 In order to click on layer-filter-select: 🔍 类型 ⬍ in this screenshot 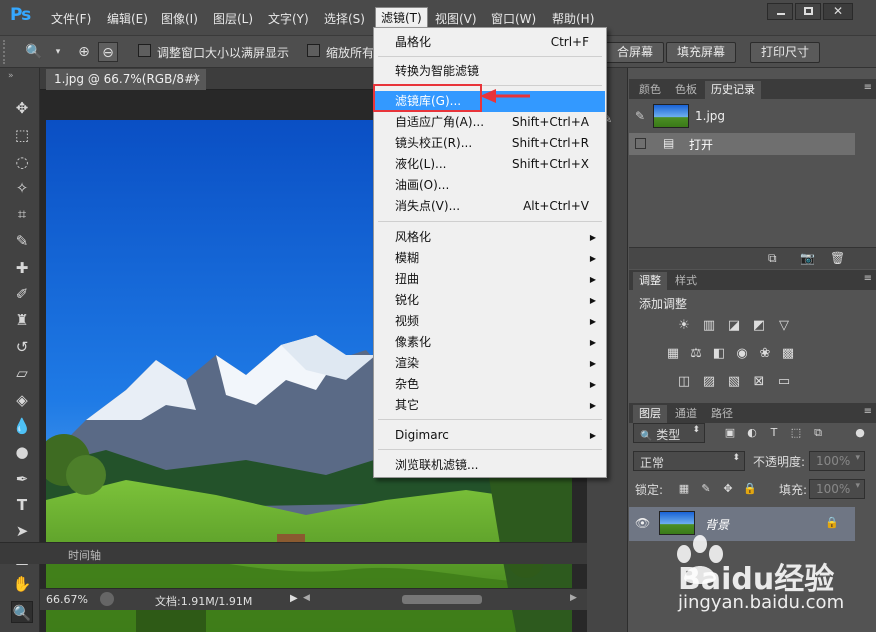, I will do `click(669, 433)`.